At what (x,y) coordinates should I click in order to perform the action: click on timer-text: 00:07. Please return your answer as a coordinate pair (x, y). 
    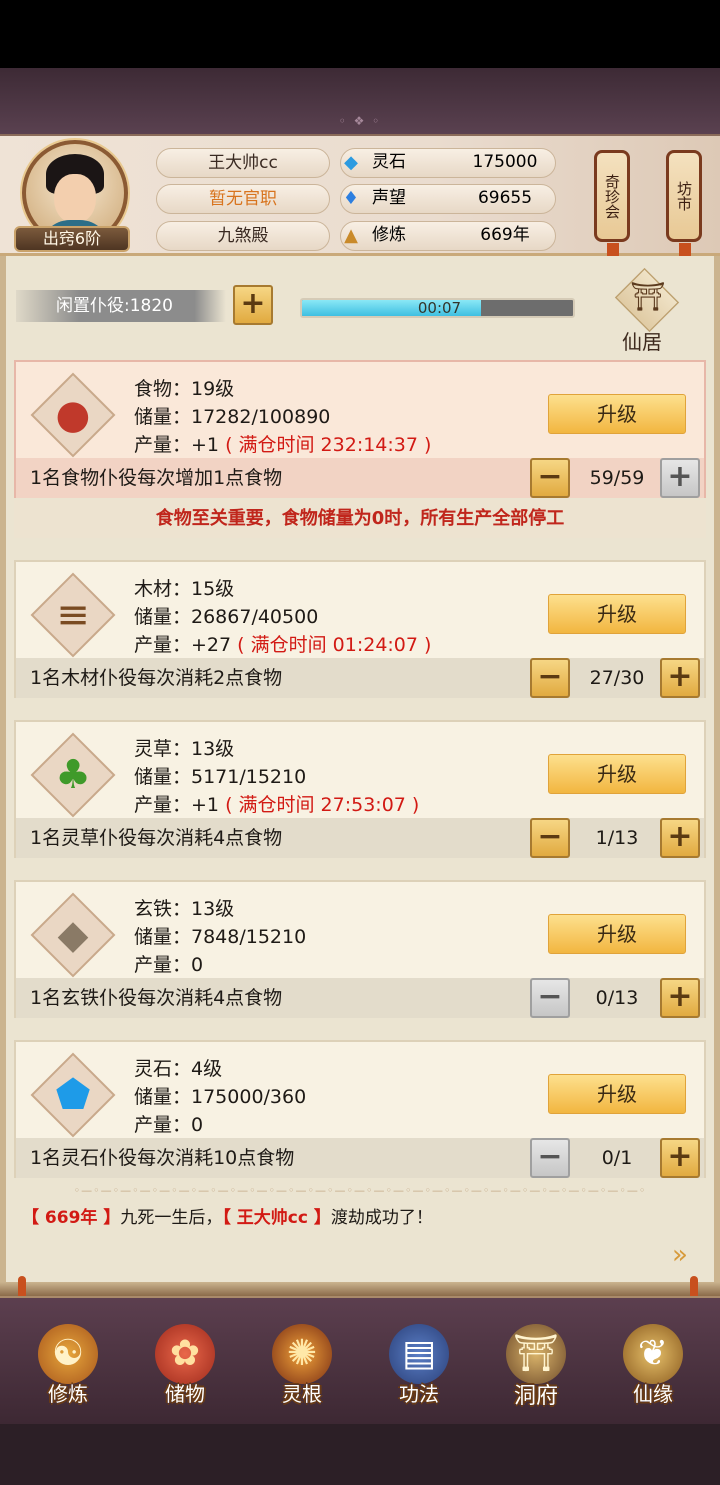
    Looking at the image, I should click on (439, 308).